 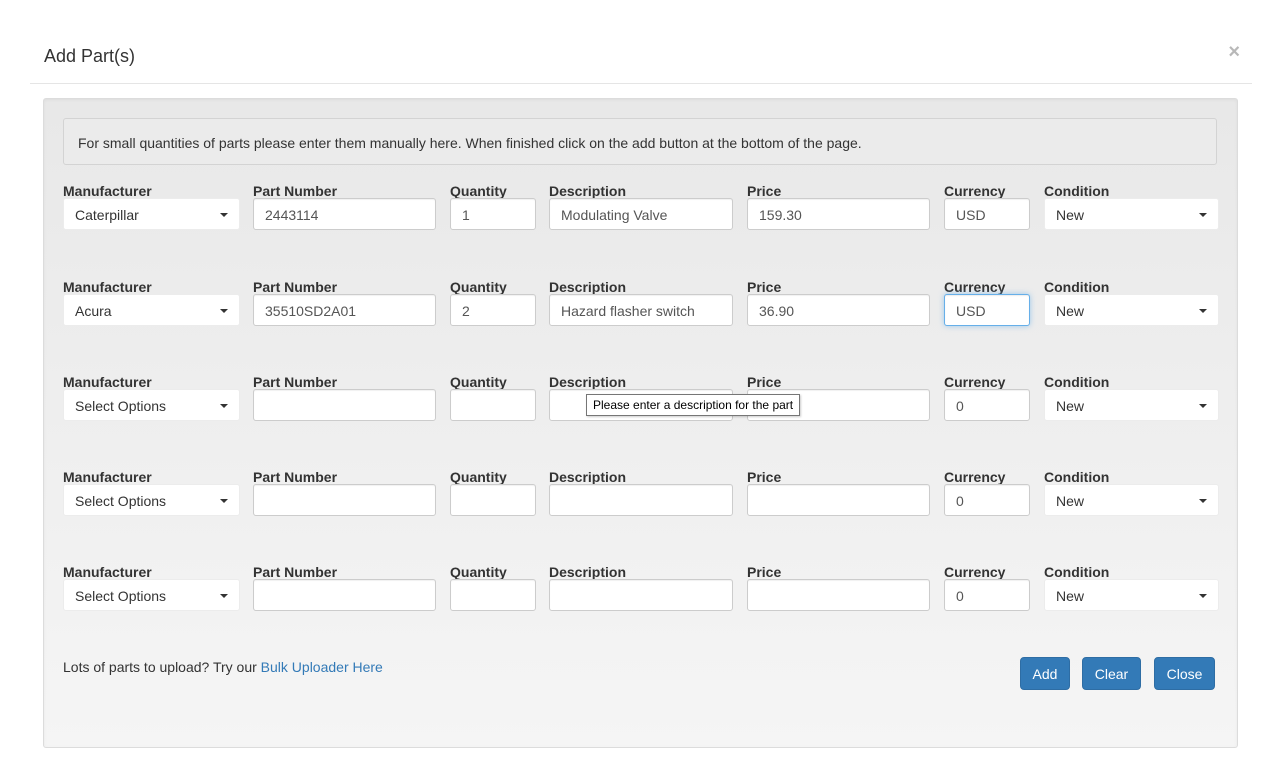 I want to click on manufacturer-value: Acura, so click(x=93, y=311).